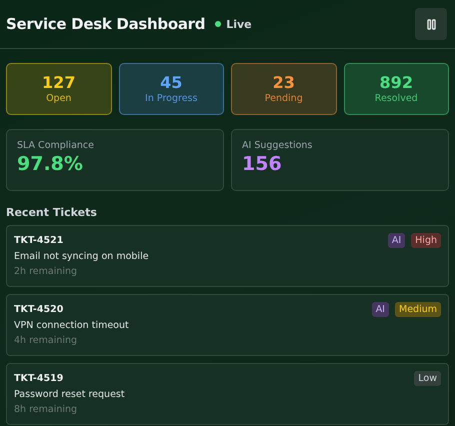 This screenshot has height=426, width=455. What do you see at coordinates (227, 325) in the screenshot?
I see `ticket-card: TKT-4520 AI Medium VPN connection timeout 4h remaining` at bounding box center [227, 325].